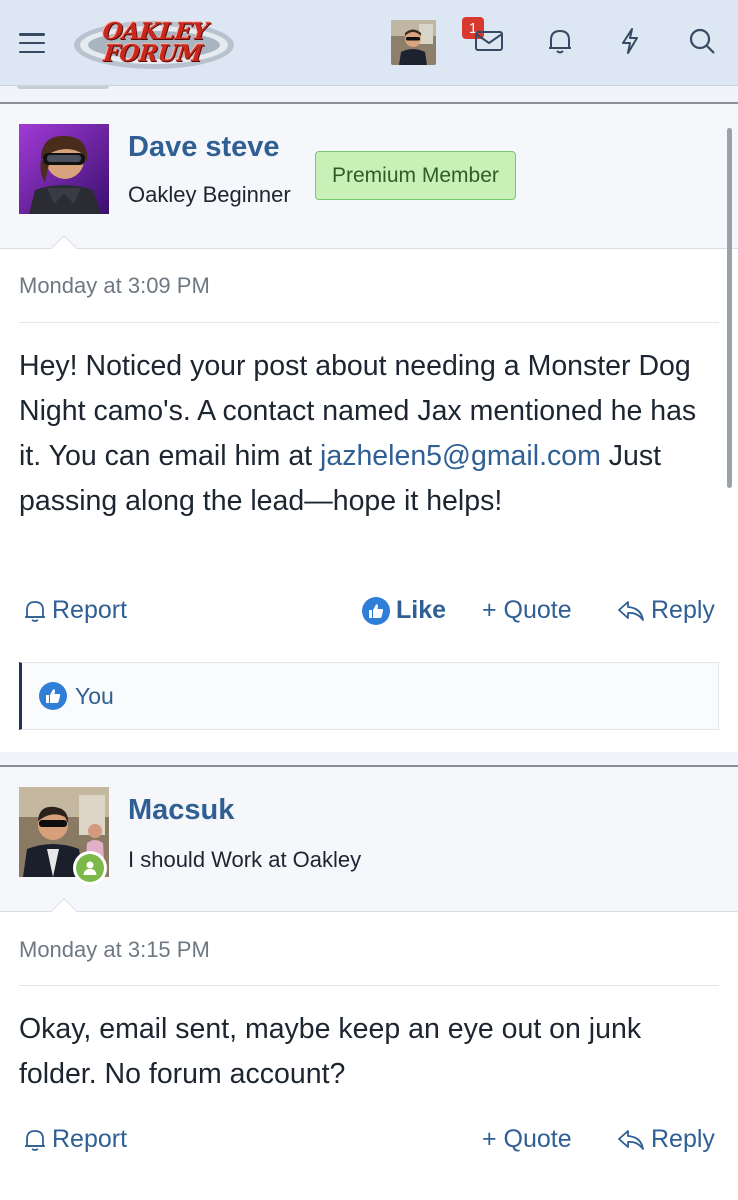 Image resolution: width=738 pixels, height=1200 pixels. I want to click on header-shadow, so click(63, 87).